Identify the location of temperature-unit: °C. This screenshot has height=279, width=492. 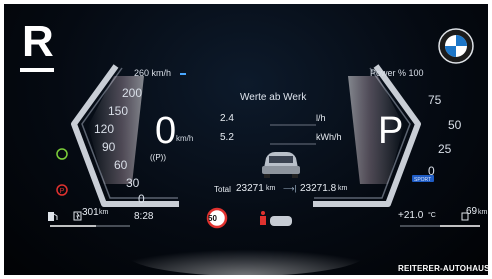
(432, 215).